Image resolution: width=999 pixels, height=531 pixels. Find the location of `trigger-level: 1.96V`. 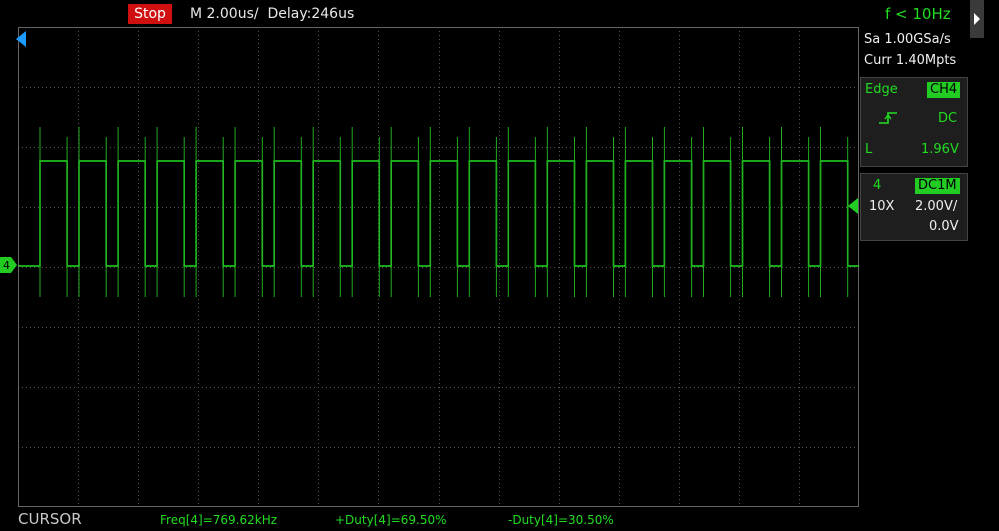

trigger-level: 1.96V is located at coordinates (940, 149).